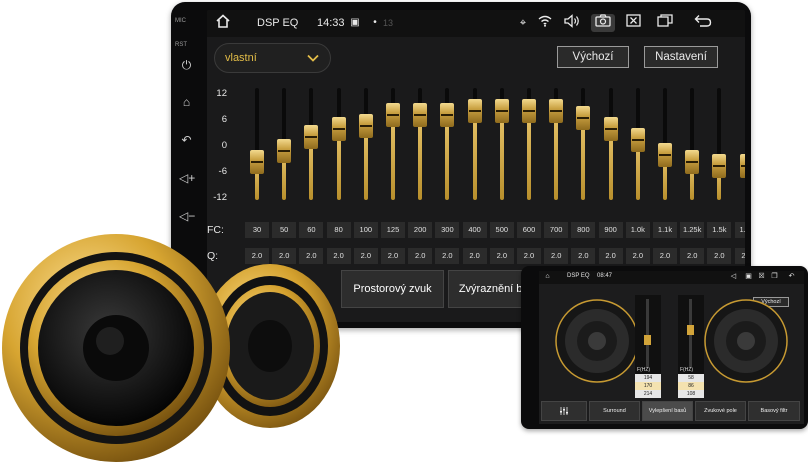  Describe the element at coordinates (523, 23) in the screenshot. I see `location-icon: ⌖` at that location.